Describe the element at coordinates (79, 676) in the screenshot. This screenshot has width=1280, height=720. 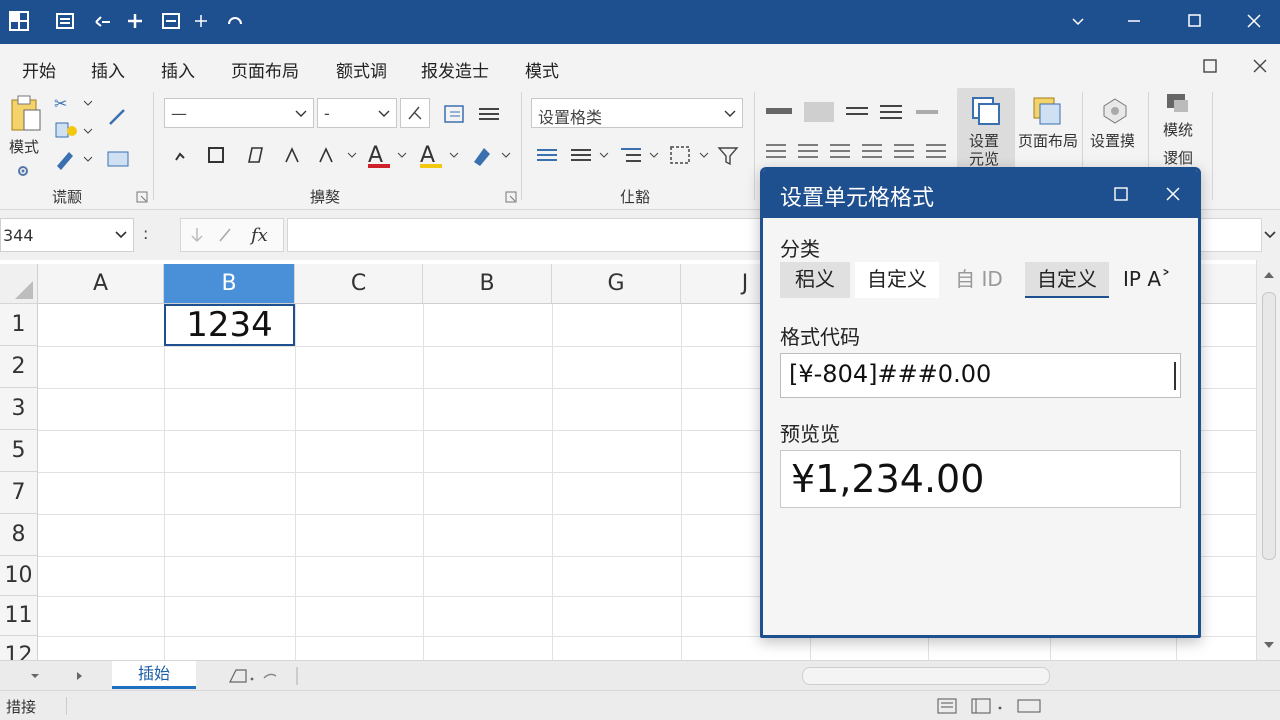
I see `sheet-scroll-right-icon` at that location.